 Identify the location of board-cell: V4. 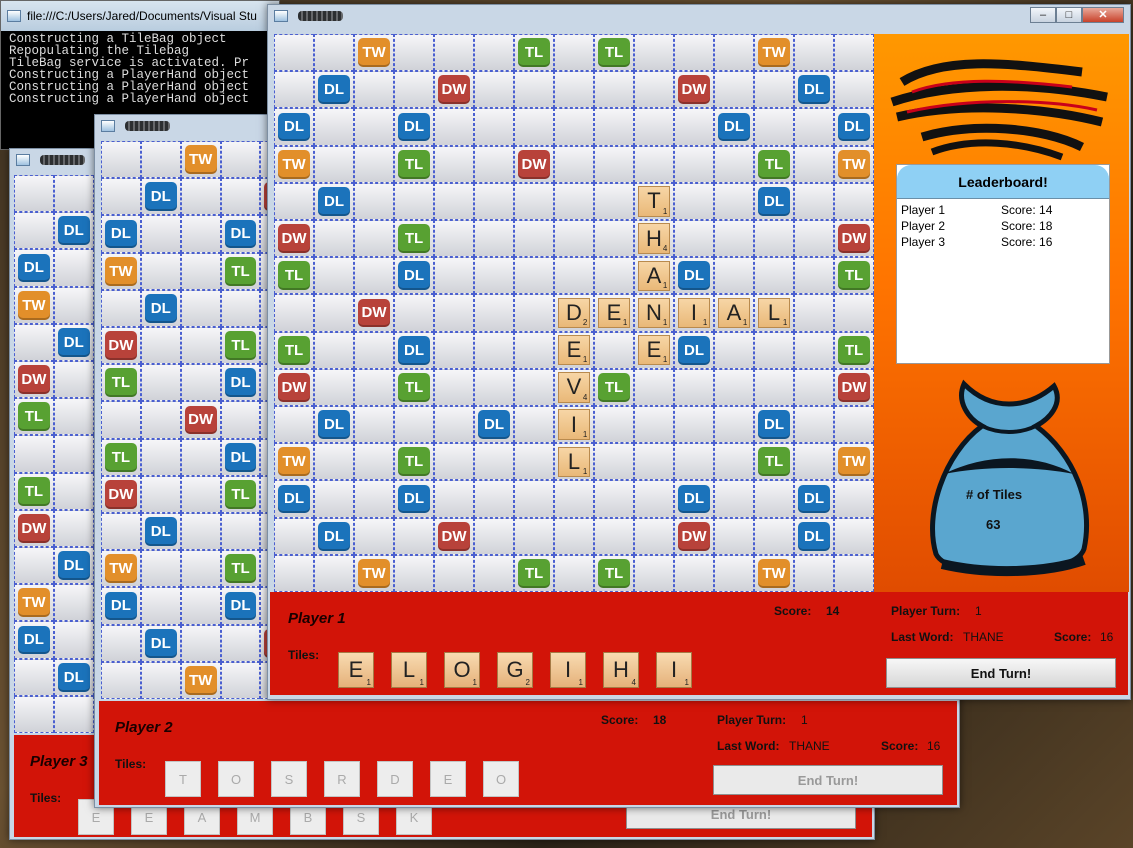
(574, 387).